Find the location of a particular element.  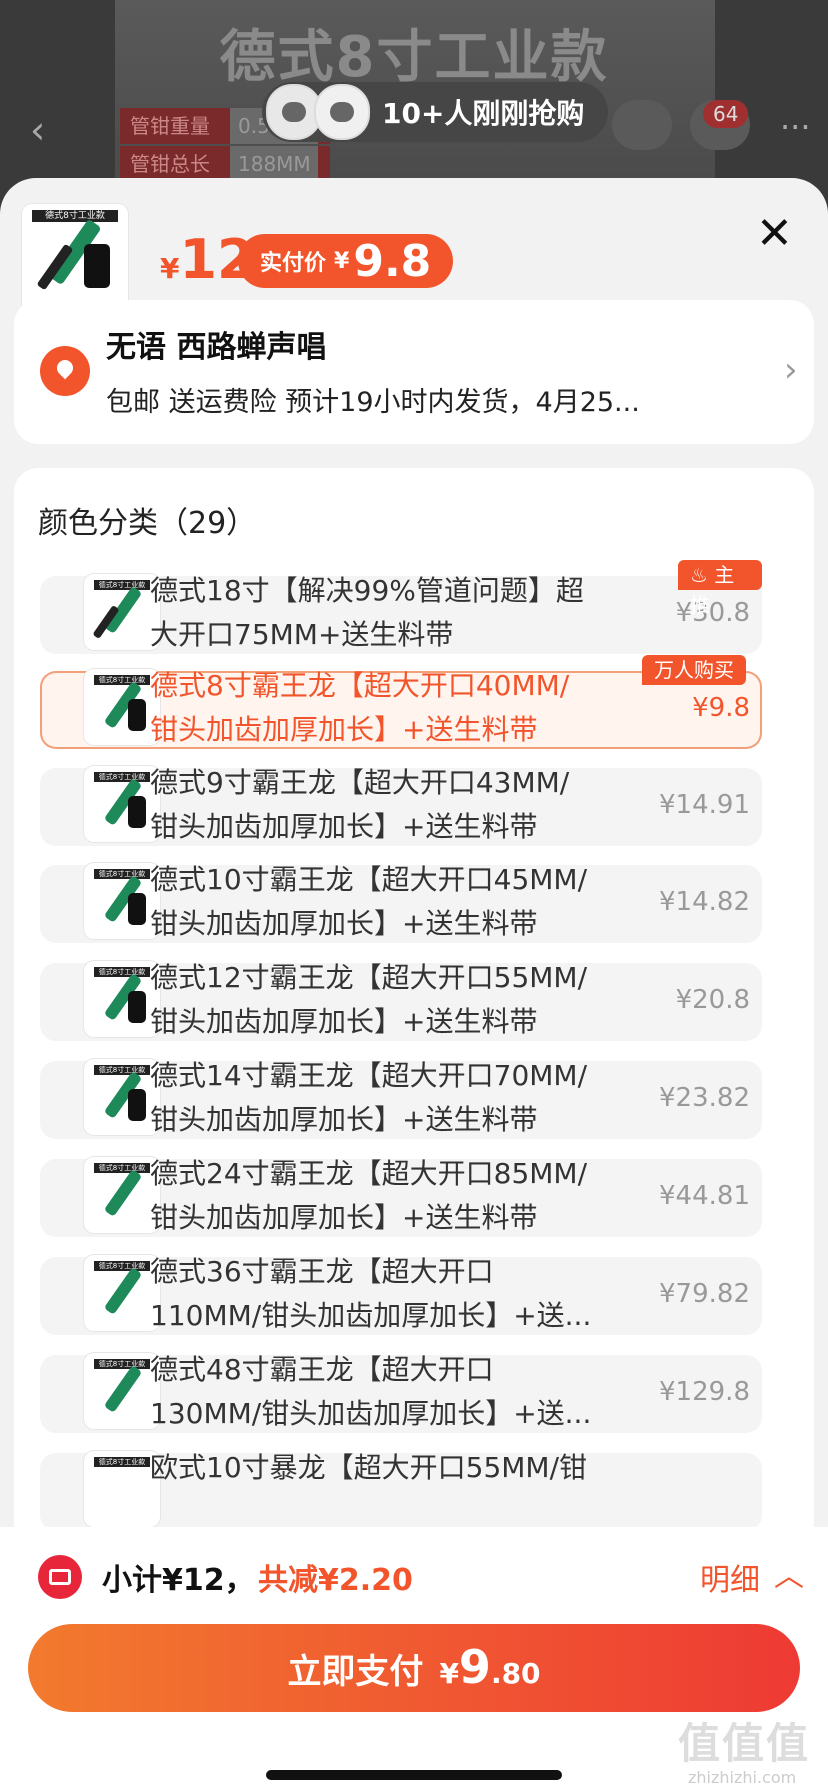

sku-name: 德式8寸霸王龙【超大开口40MM/钳头加齿加厚加长】+送生料带 is located at coordinates (385, 708).